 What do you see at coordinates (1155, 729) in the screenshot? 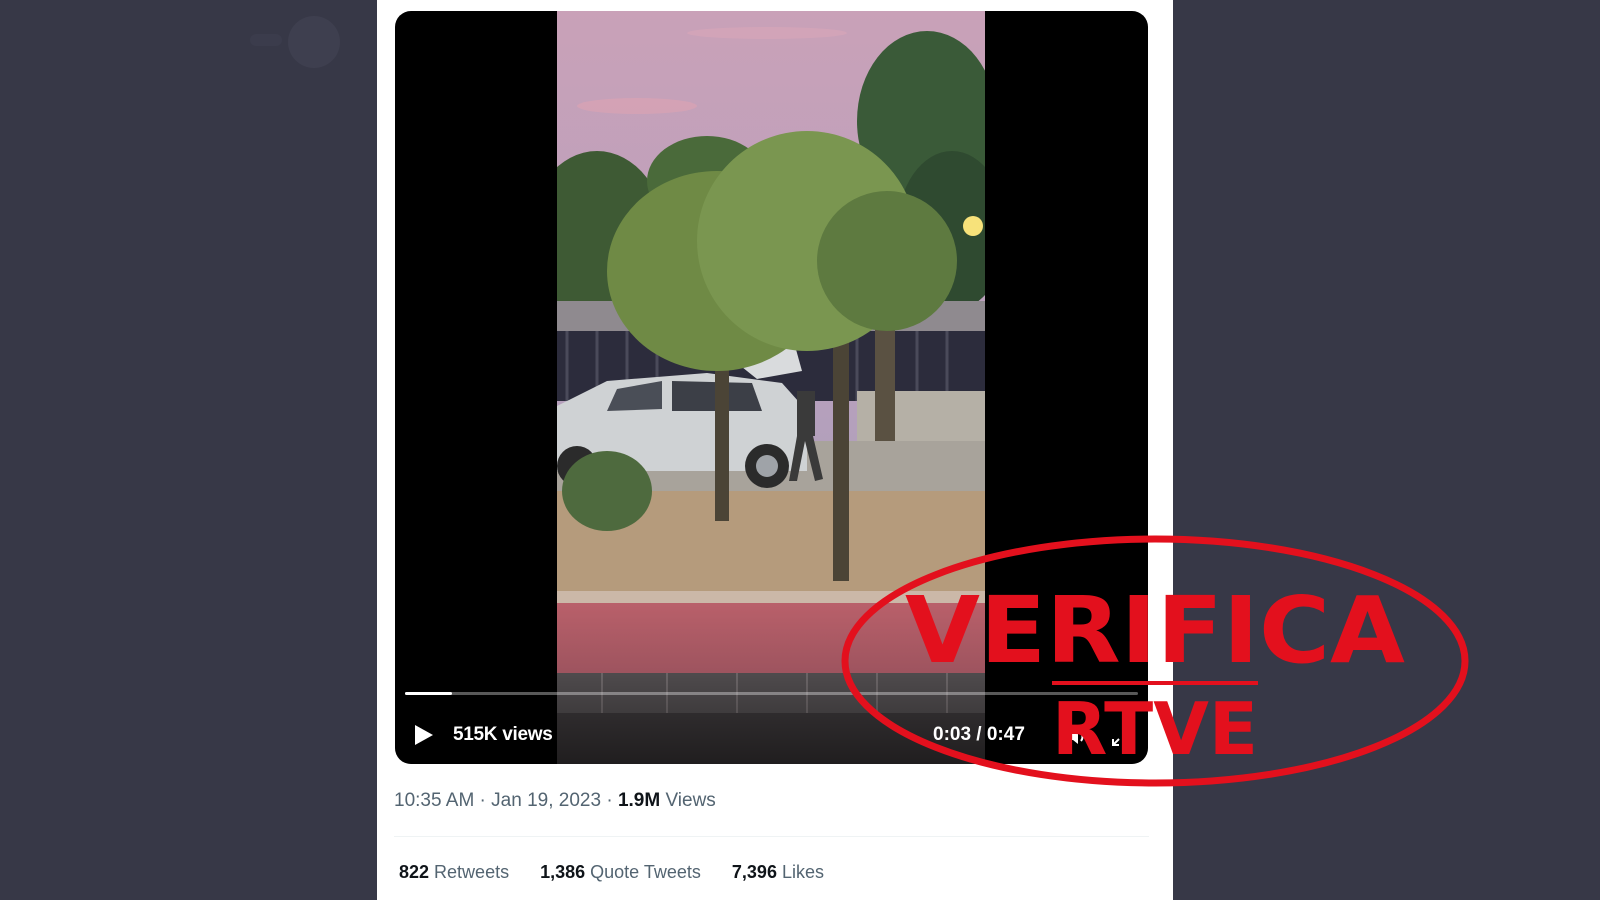
I see `watermark-rtve: RTVE` at bounding box center [1155, 729].